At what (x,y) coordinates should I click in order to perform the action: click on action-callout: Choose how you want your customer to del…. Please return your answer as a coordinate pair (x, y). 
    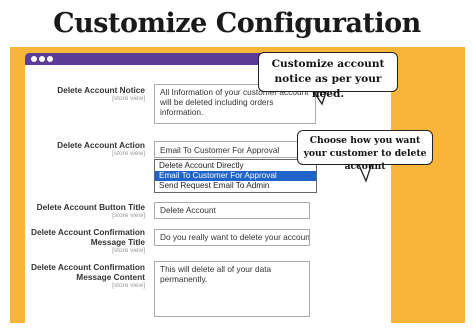
    Looking at the image, I should click on (365, 151).